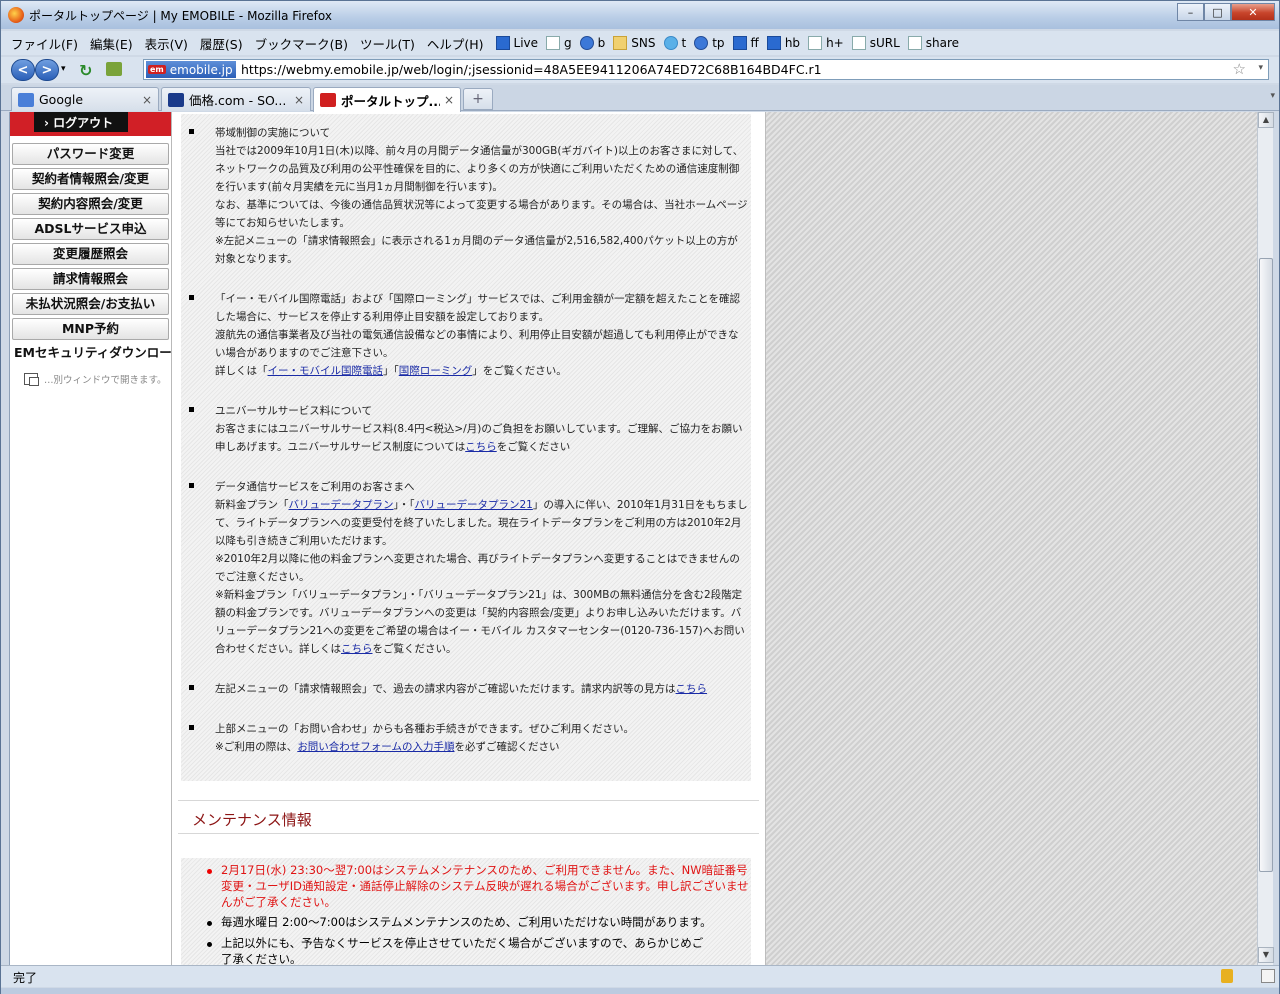  Describe the element at coordinates (1239, 69) in the screenshot. I see `bookmark-star-icon: ☆` at that location.